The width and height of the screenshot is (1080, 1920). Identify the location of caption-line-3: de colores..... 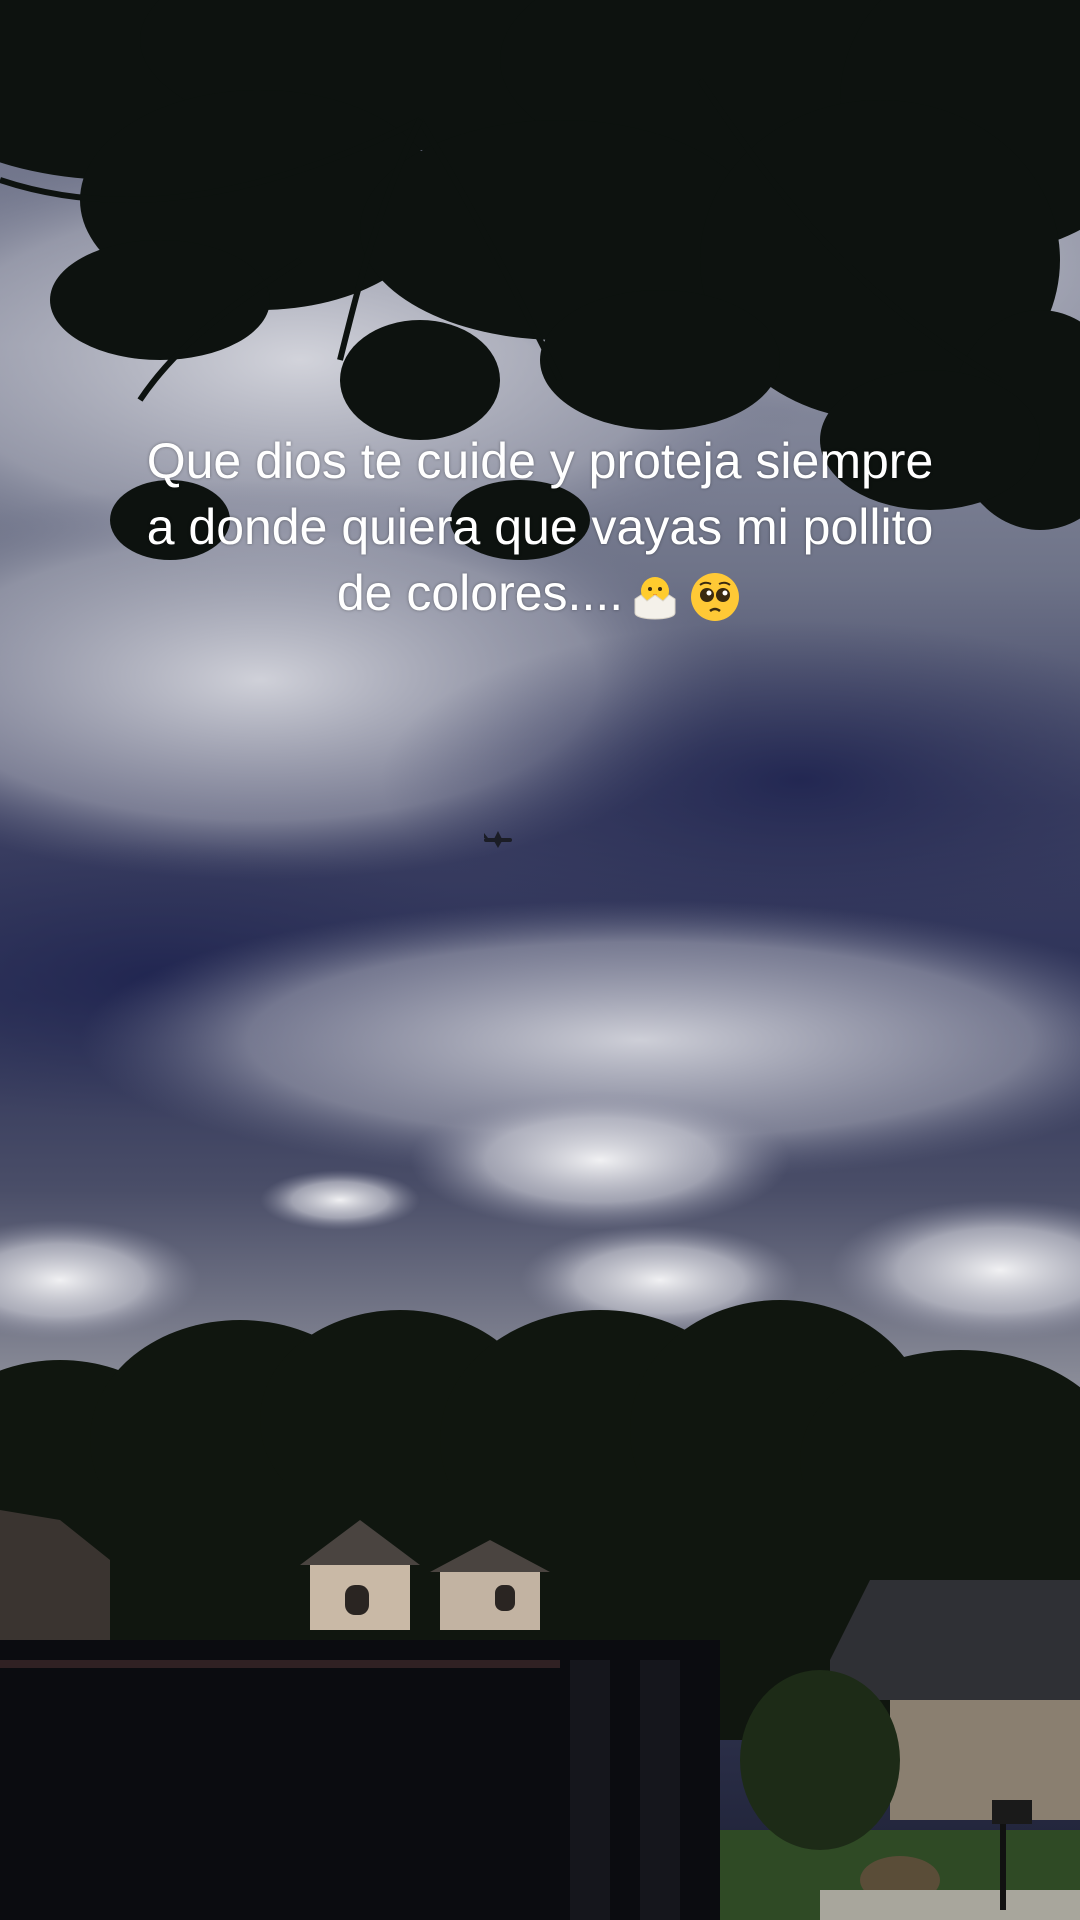
(540, 593).